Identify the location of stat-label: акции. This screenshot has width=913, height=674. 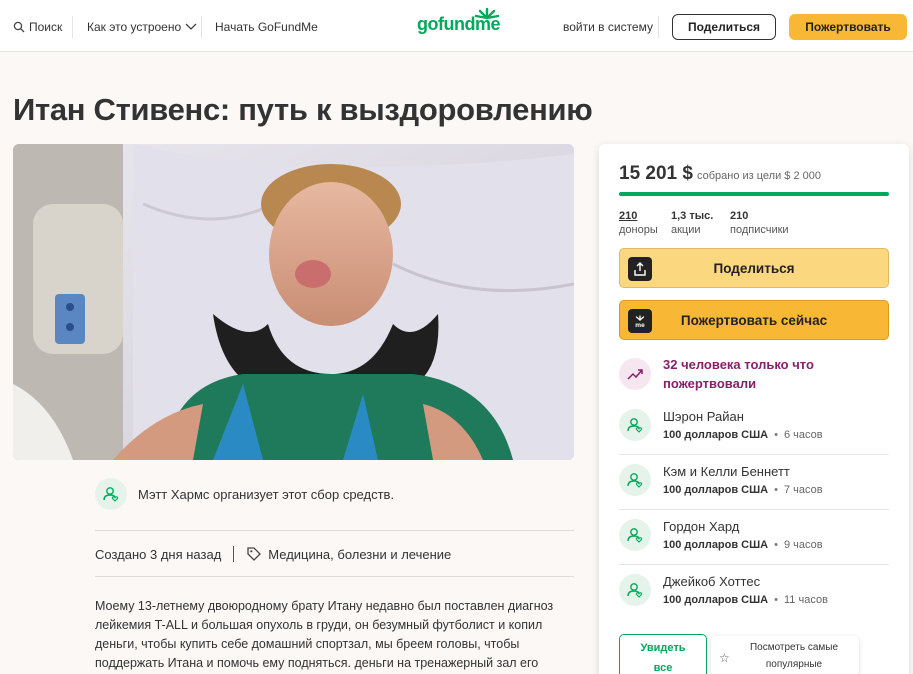
(686, 230).